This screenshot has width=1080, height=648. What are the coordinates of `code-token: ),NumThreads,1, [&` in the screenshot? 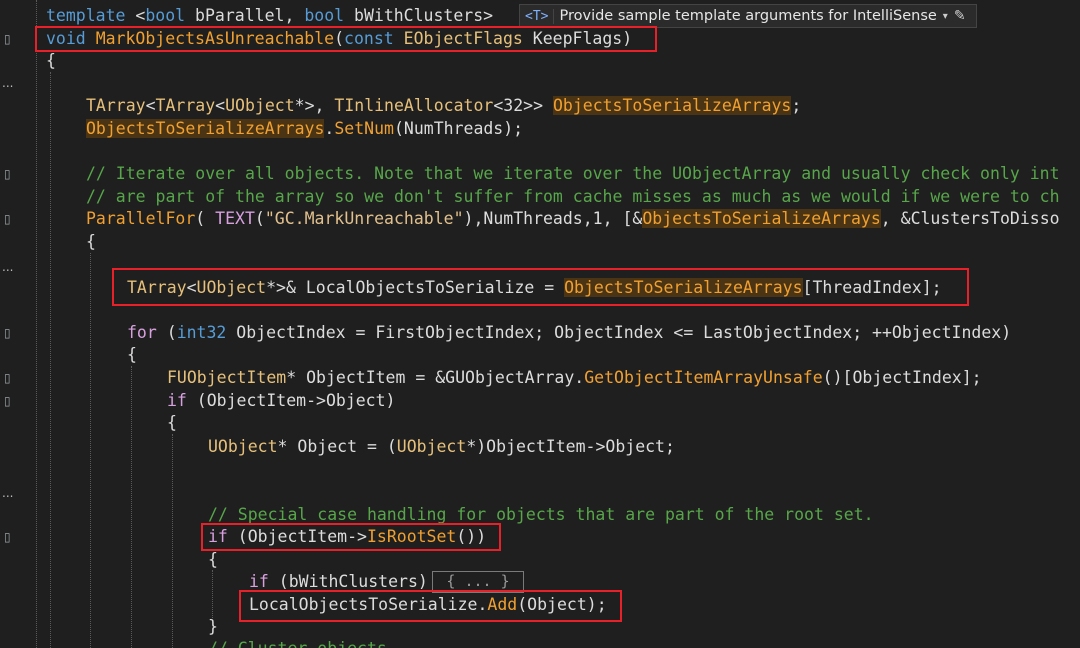 It's located at (553, 218).